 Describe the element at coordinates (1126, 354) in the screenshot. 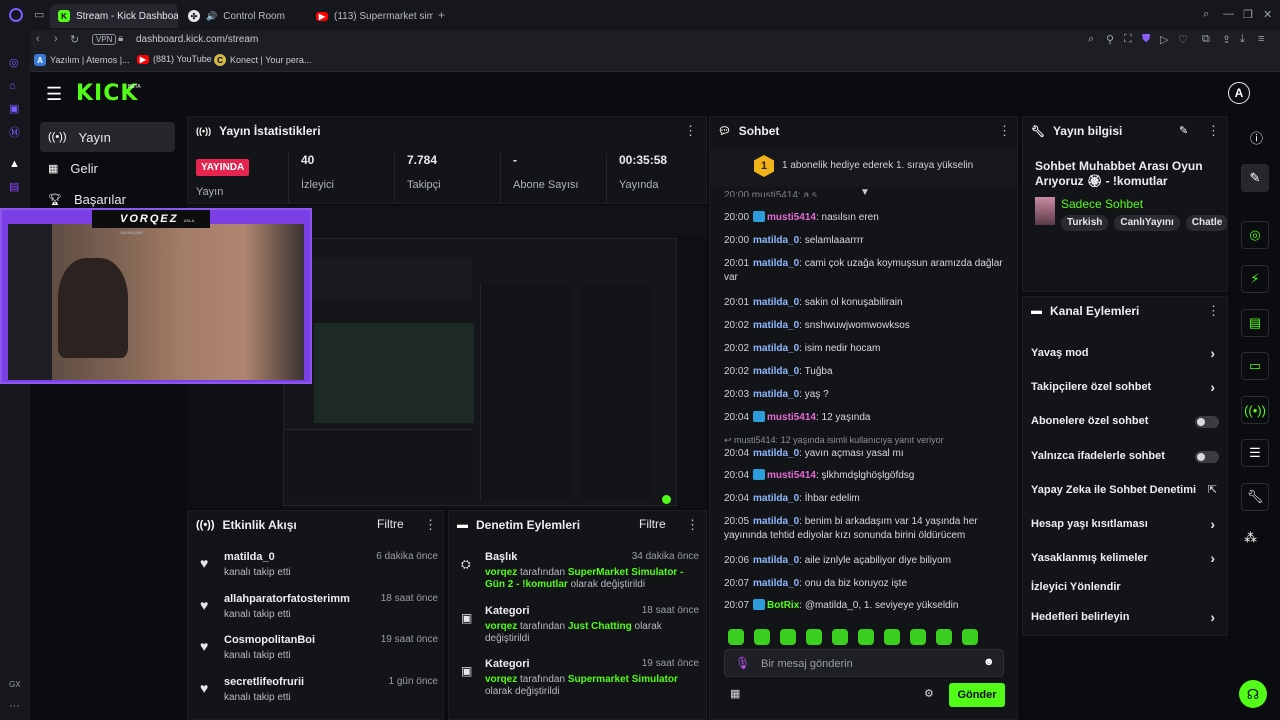

I see `channel-action-item: Yavaş mod ›` at that location.